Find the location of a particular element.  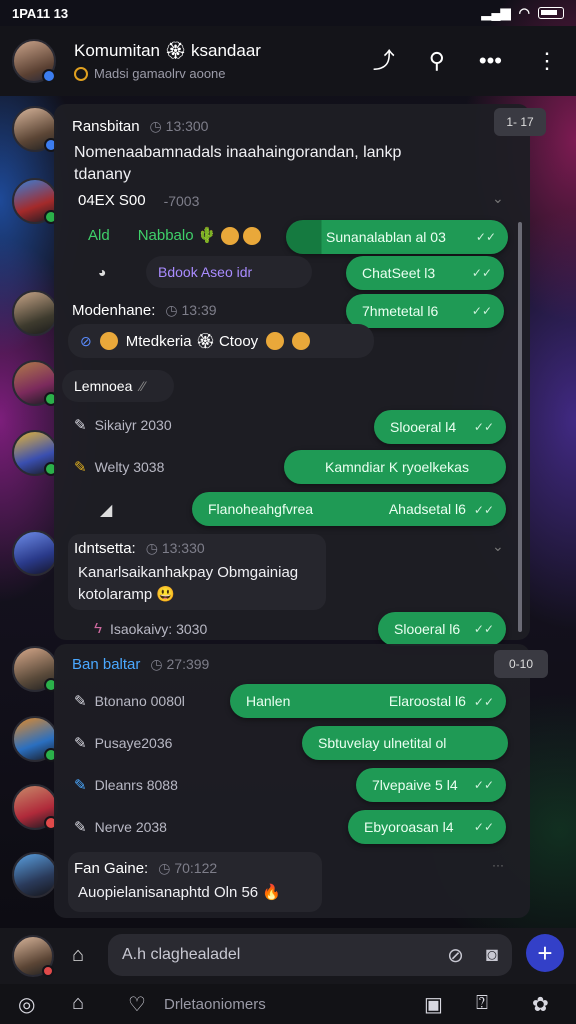

battery-icon is located at coordinates (551, 13).